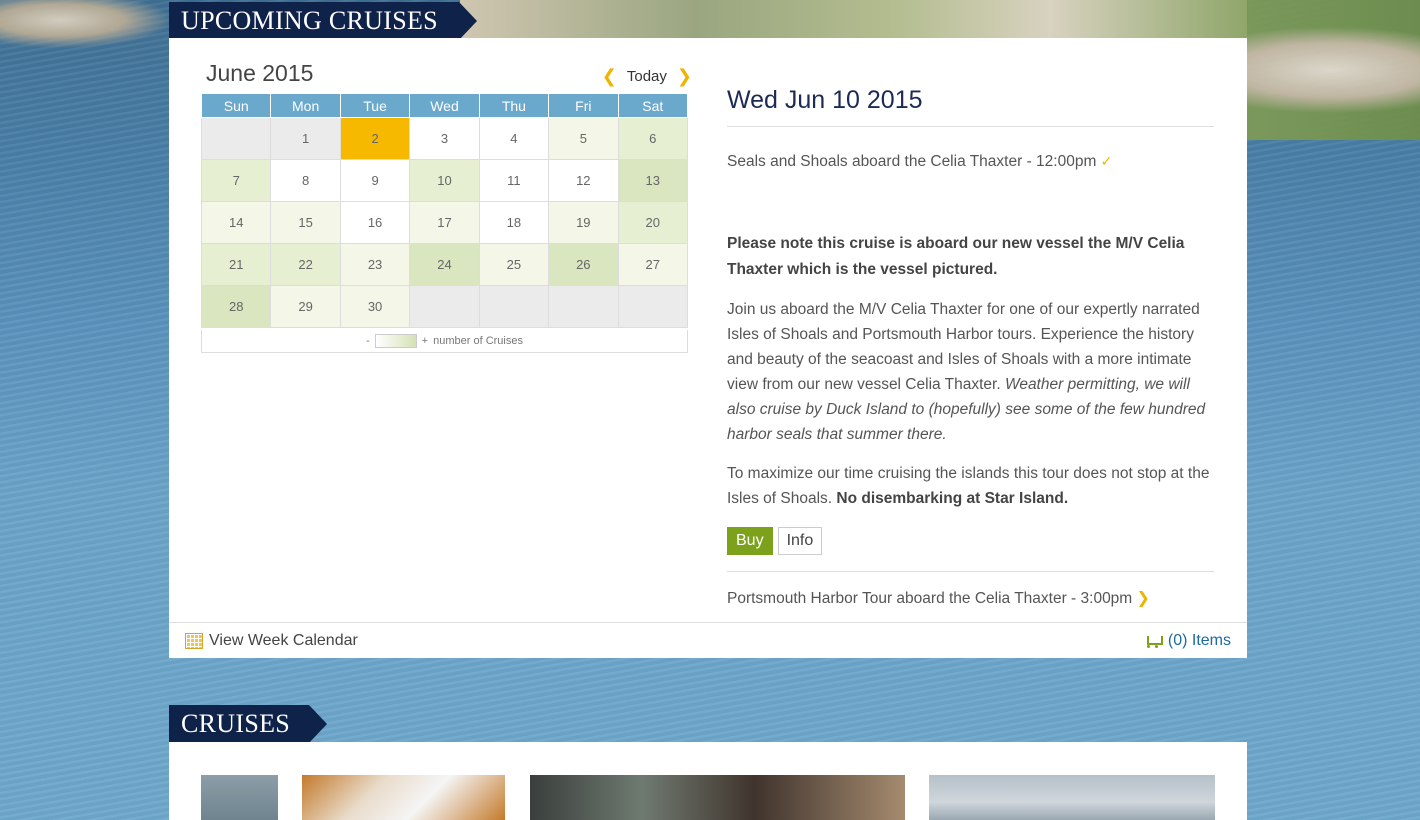 This screenshot has height=820, width=1420. Describe the element at coordinates (609, 76) in the screenshot. I see `prev-month-chevron-icon: ❮` at that location.